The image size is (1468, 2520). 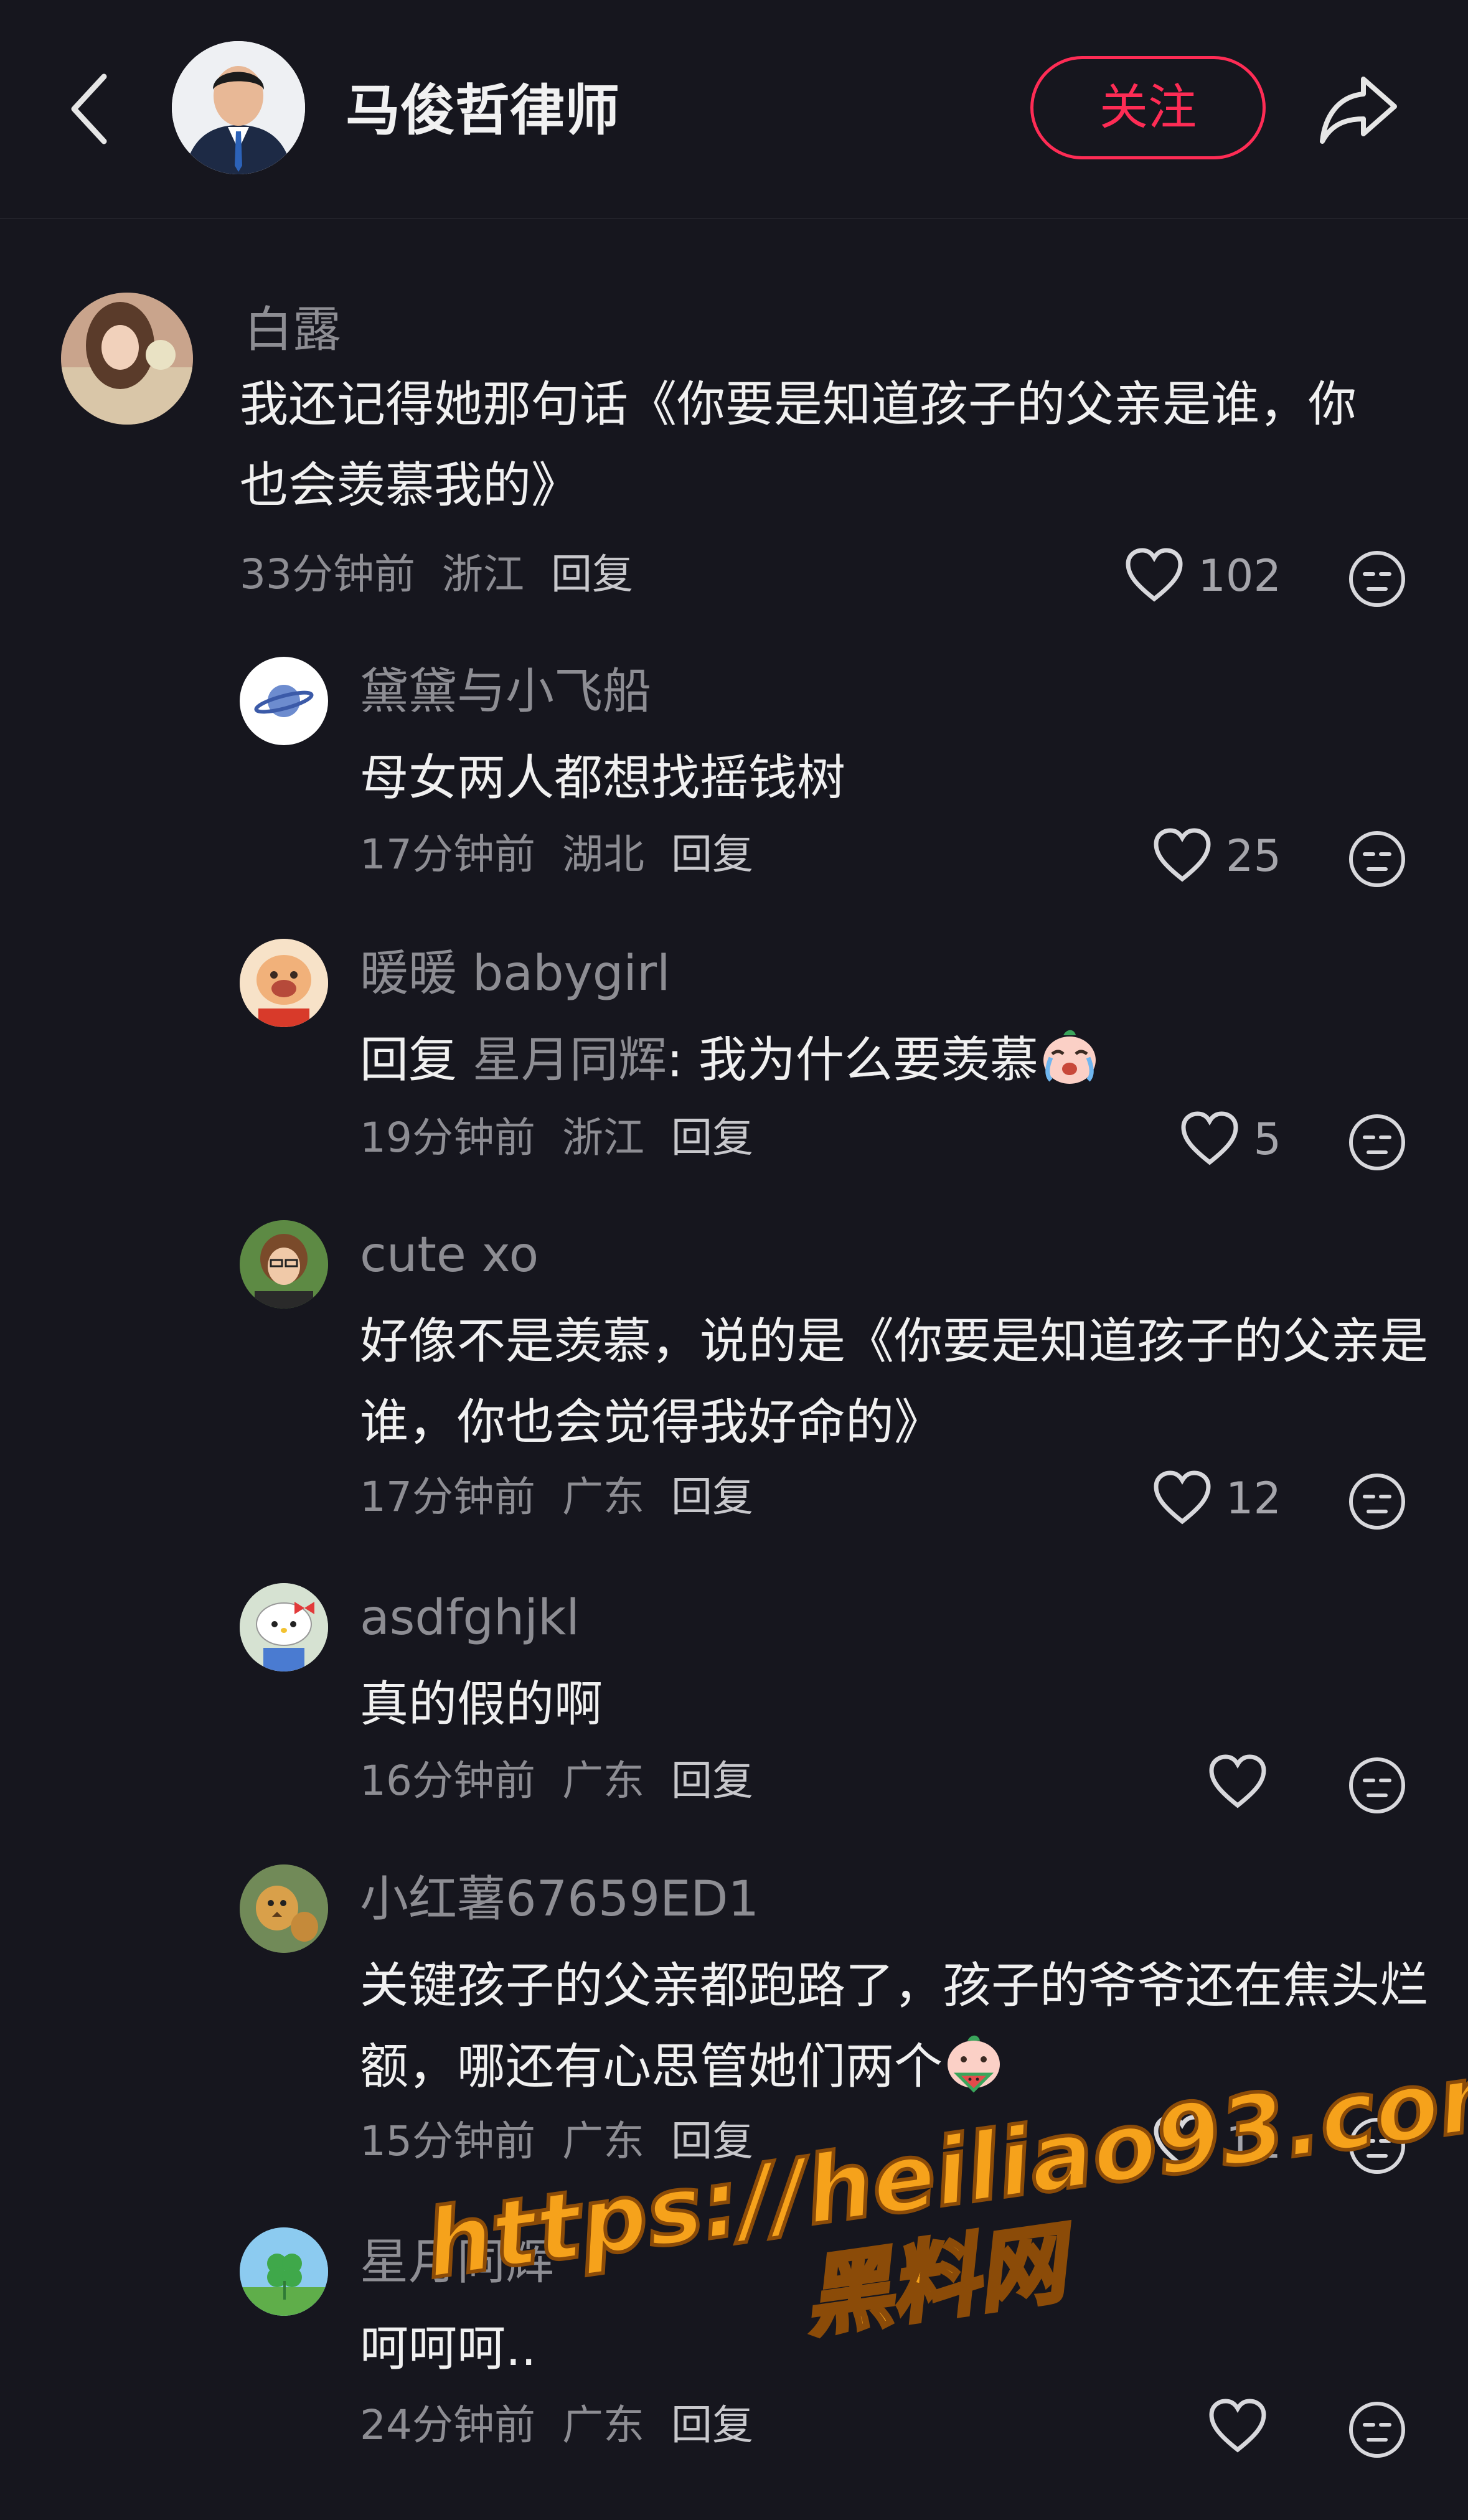 I want to click on share-button, so click(x=1358, y=109).